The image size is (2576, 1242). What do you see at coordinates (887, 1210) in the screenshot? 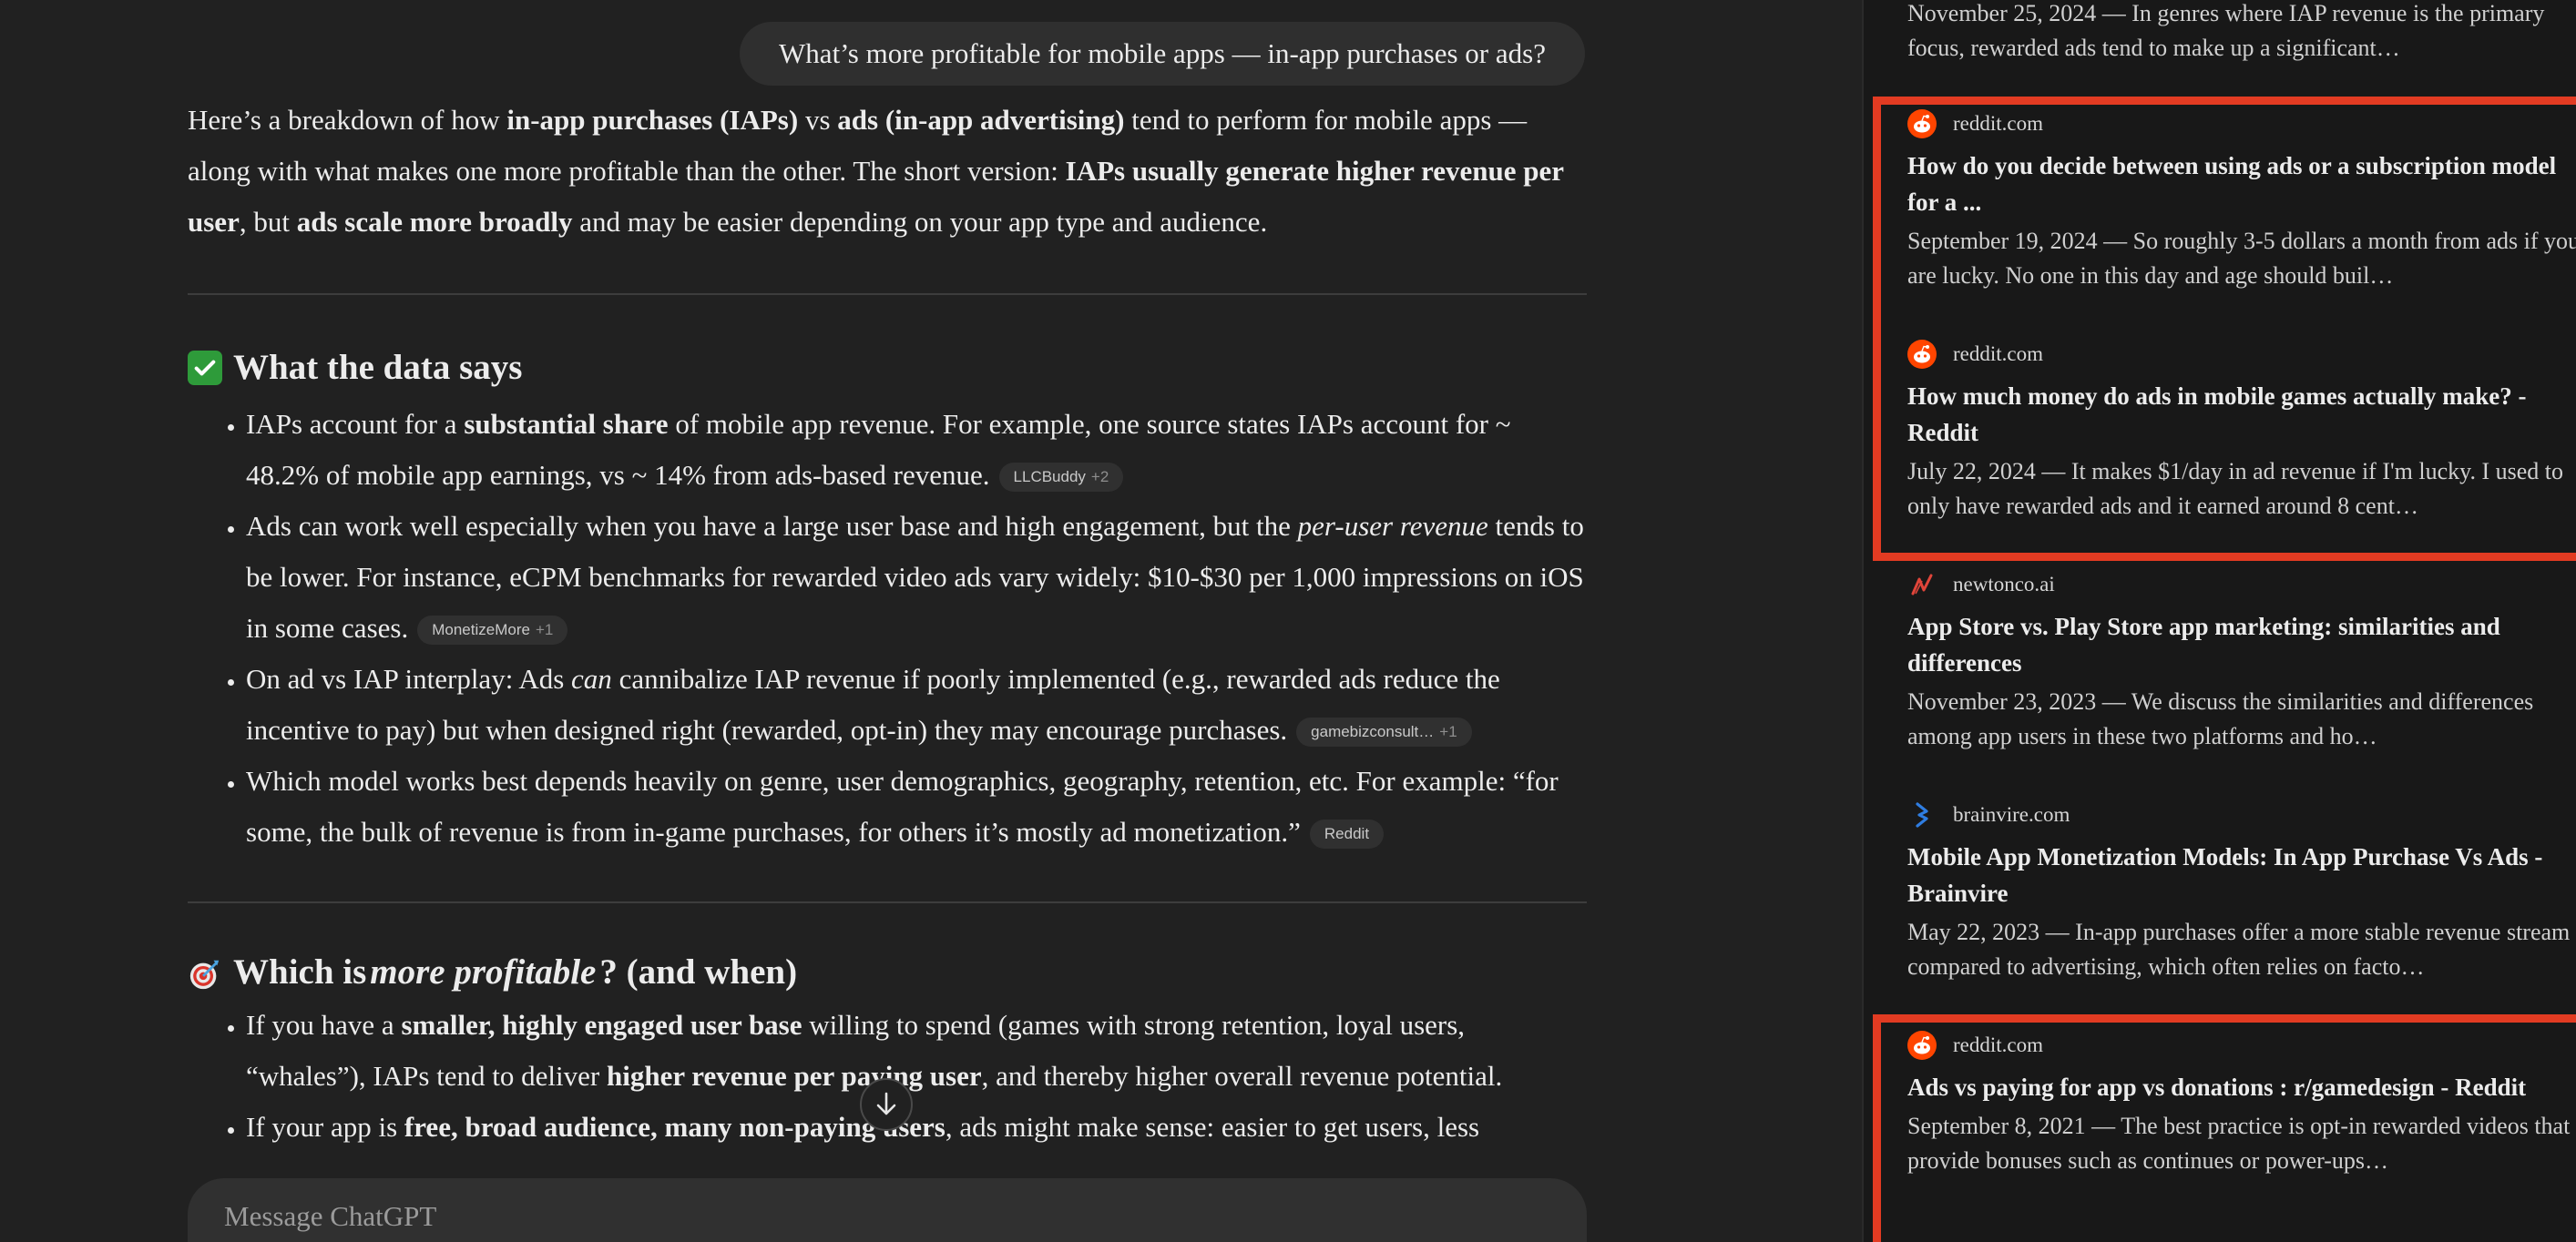
I see `message-composer: Message ChatGPT` at bounding box center [887, 1210].